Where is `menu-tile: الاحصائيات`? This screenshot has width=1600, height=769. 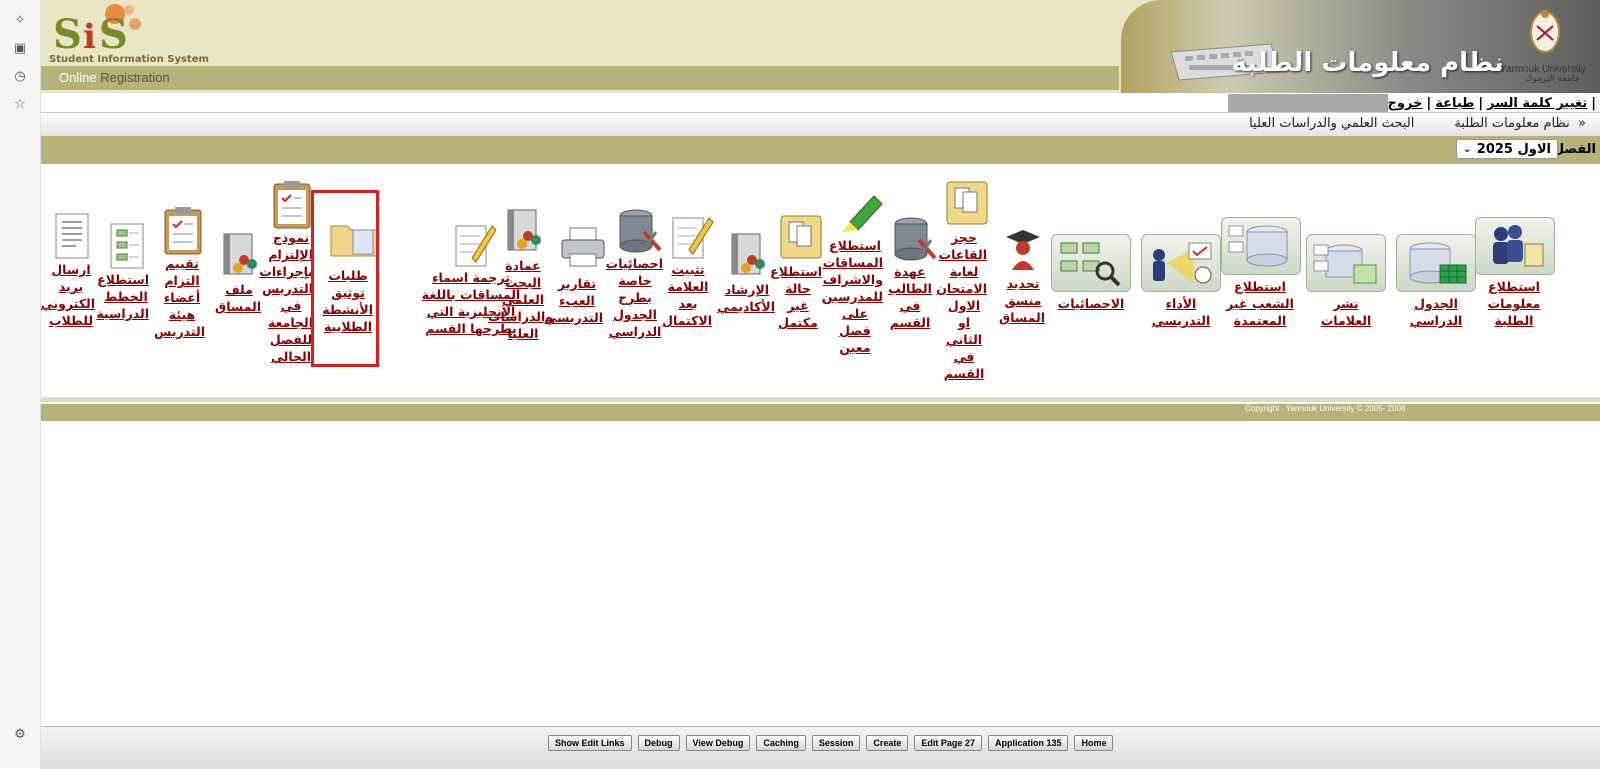
menu-tile: الاحصائيات is located at coordinates (1091, 273).